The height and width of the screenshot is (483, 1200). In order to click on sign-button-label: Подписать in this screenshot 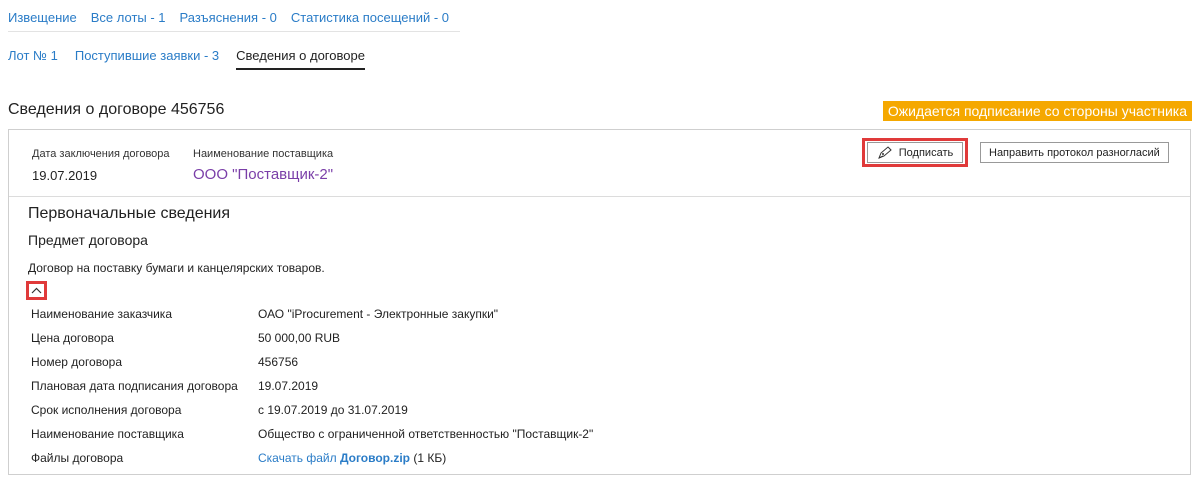, I will do `click(926, 152)`.